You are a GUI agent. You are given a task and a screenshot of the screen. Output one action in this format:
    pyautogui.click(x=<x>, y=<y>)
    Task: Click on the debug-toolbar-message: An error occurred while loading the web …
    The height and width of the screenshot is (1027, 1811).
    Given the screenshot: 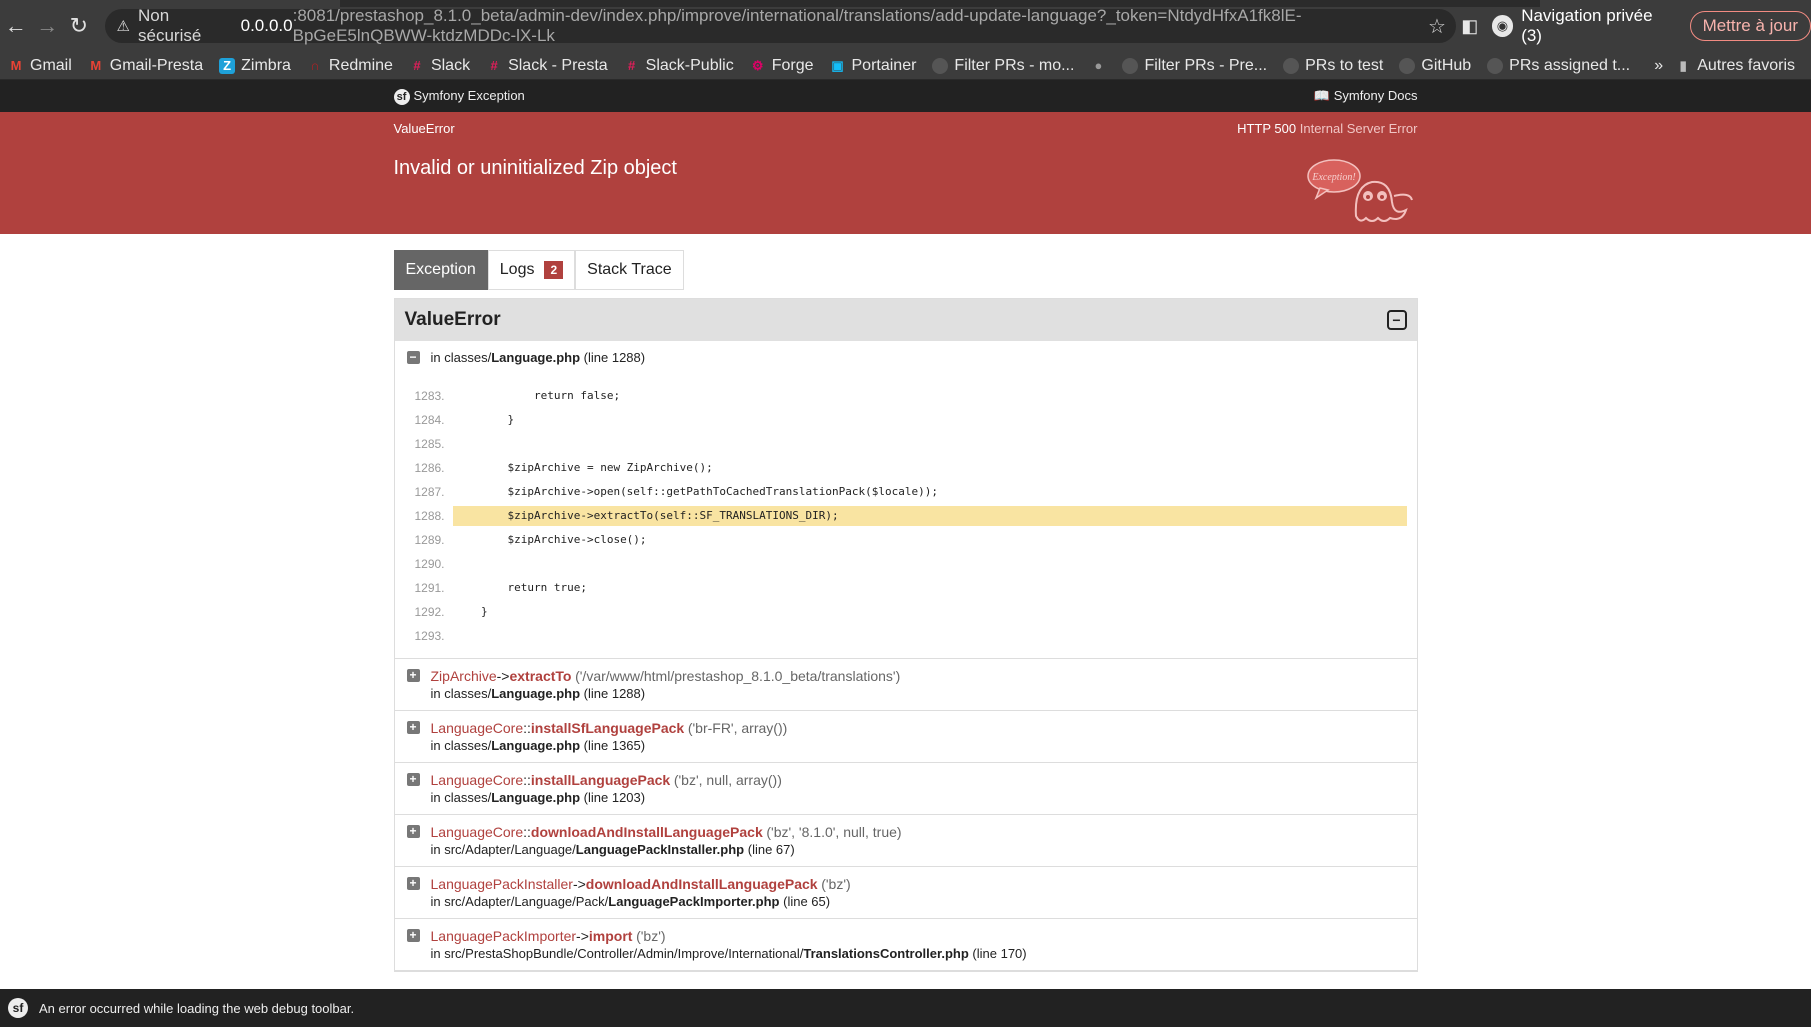 What is the action you would take?
    pyautogui.click(x=197, y=1008)
    